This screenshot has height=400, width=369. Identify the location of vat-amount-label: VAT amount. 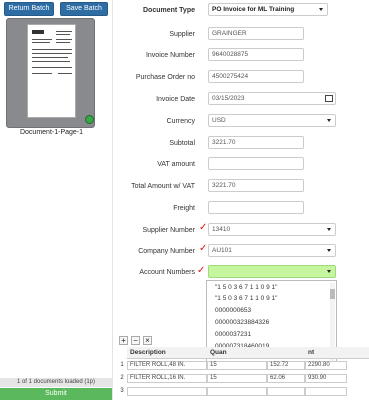
(176, 164).